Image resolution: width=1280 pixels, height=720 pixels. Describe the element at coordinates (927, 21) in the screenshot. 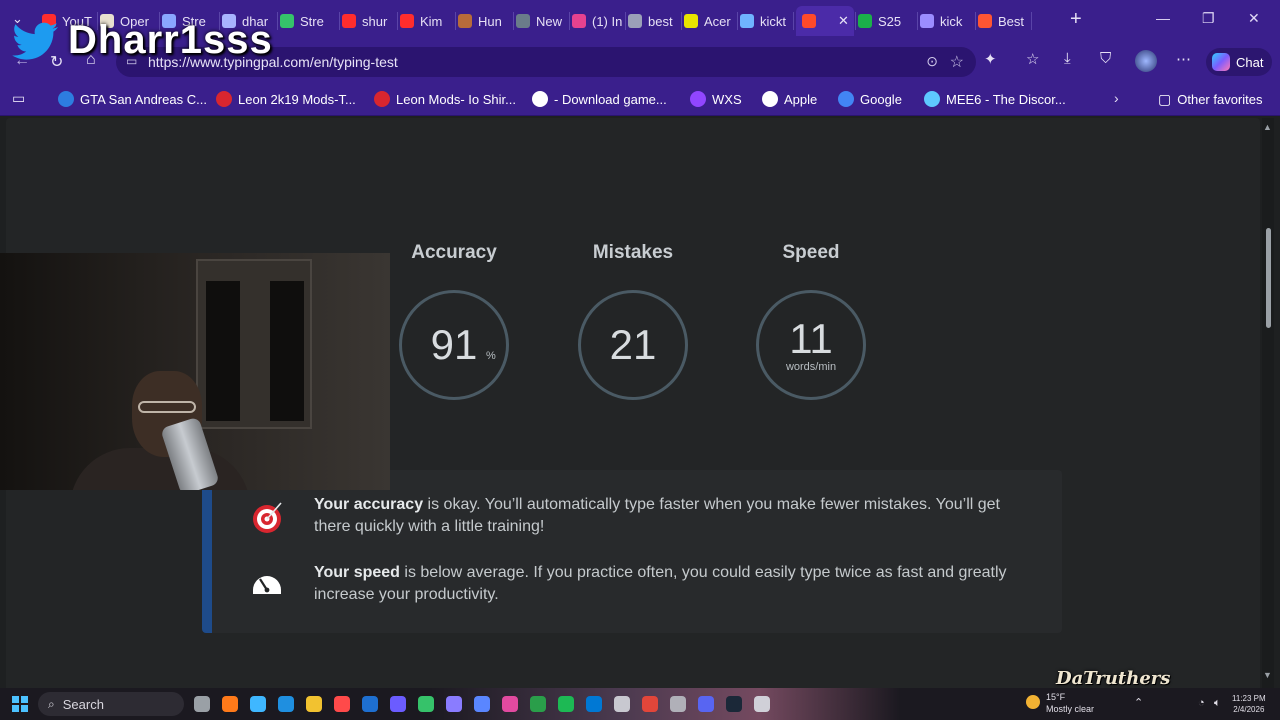

I see `tab-favicon-icon` at that location.